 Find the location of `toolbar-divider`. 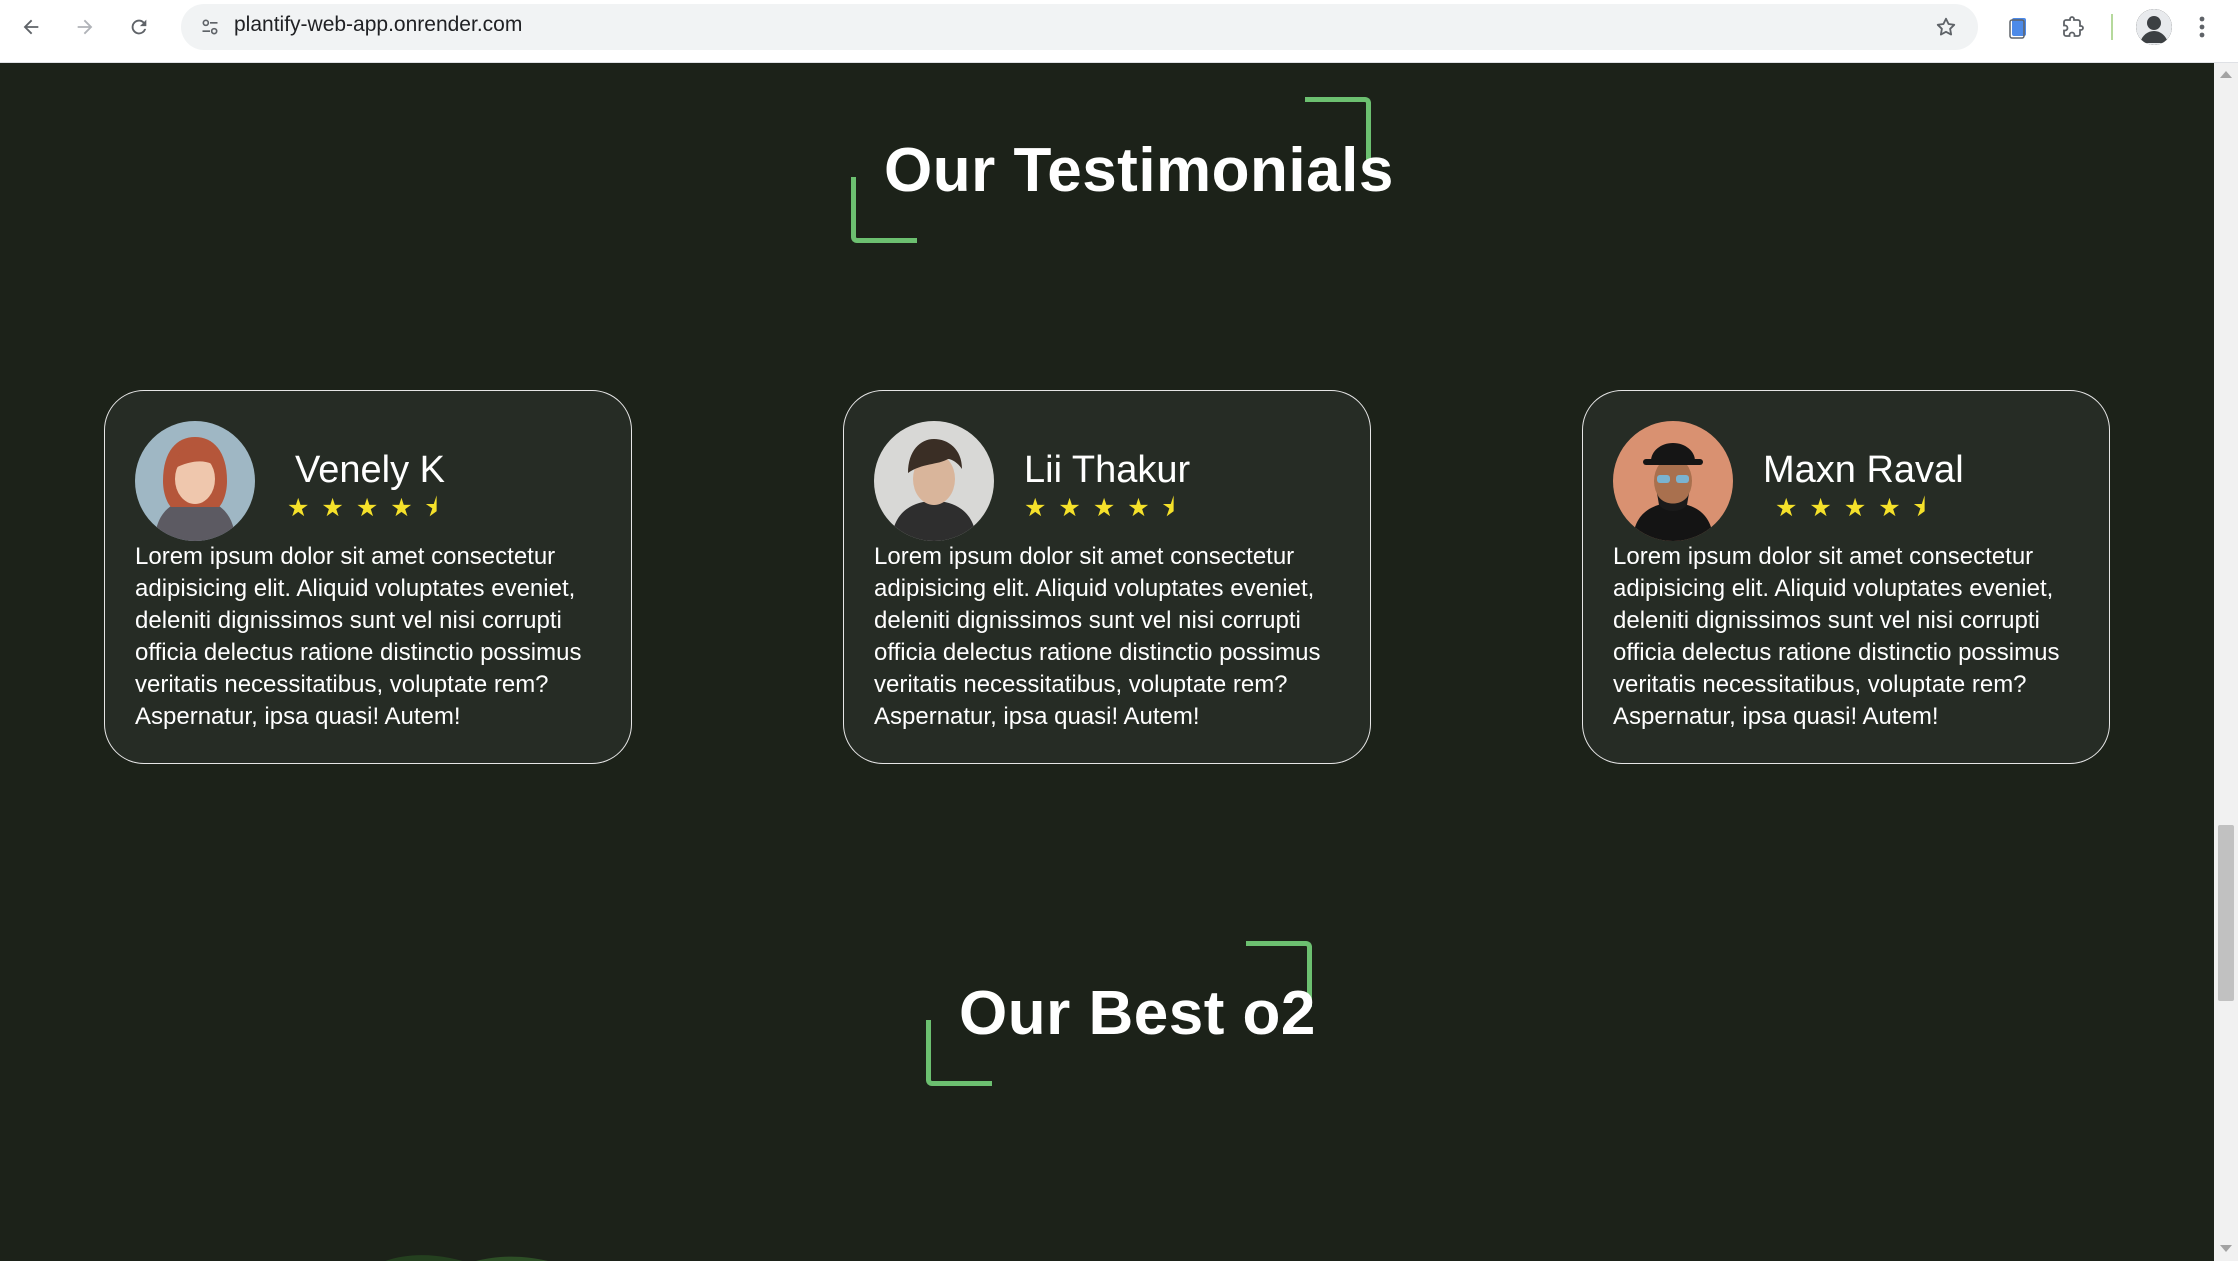

toolbar-divider is located at coordinates (2112, 27).